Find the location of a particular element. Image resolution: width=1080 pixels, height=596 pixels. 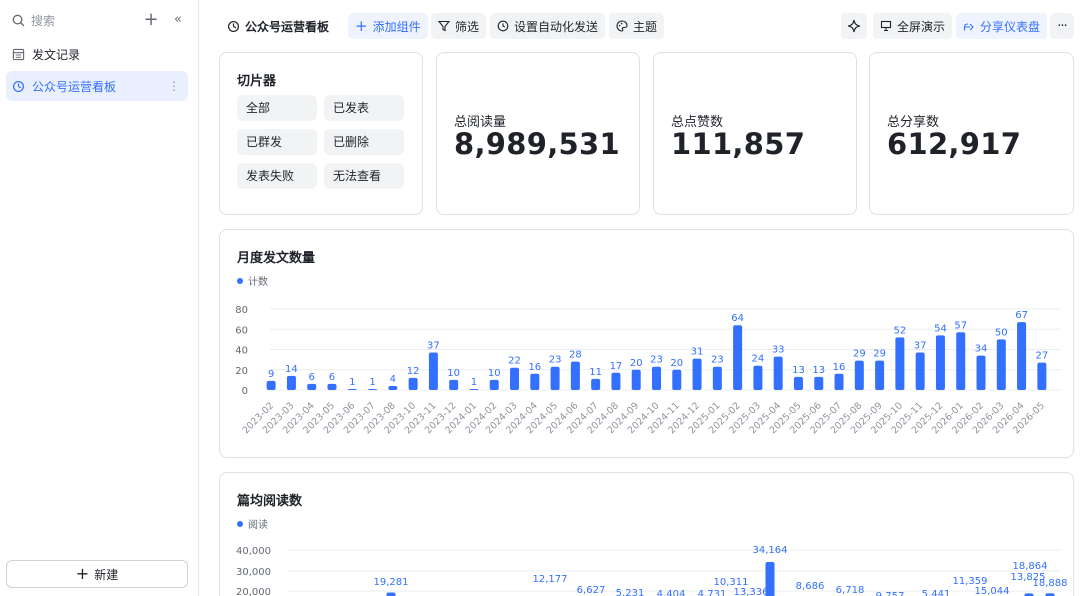

filter-button: 筛选 is located at coordinates (459, 26).